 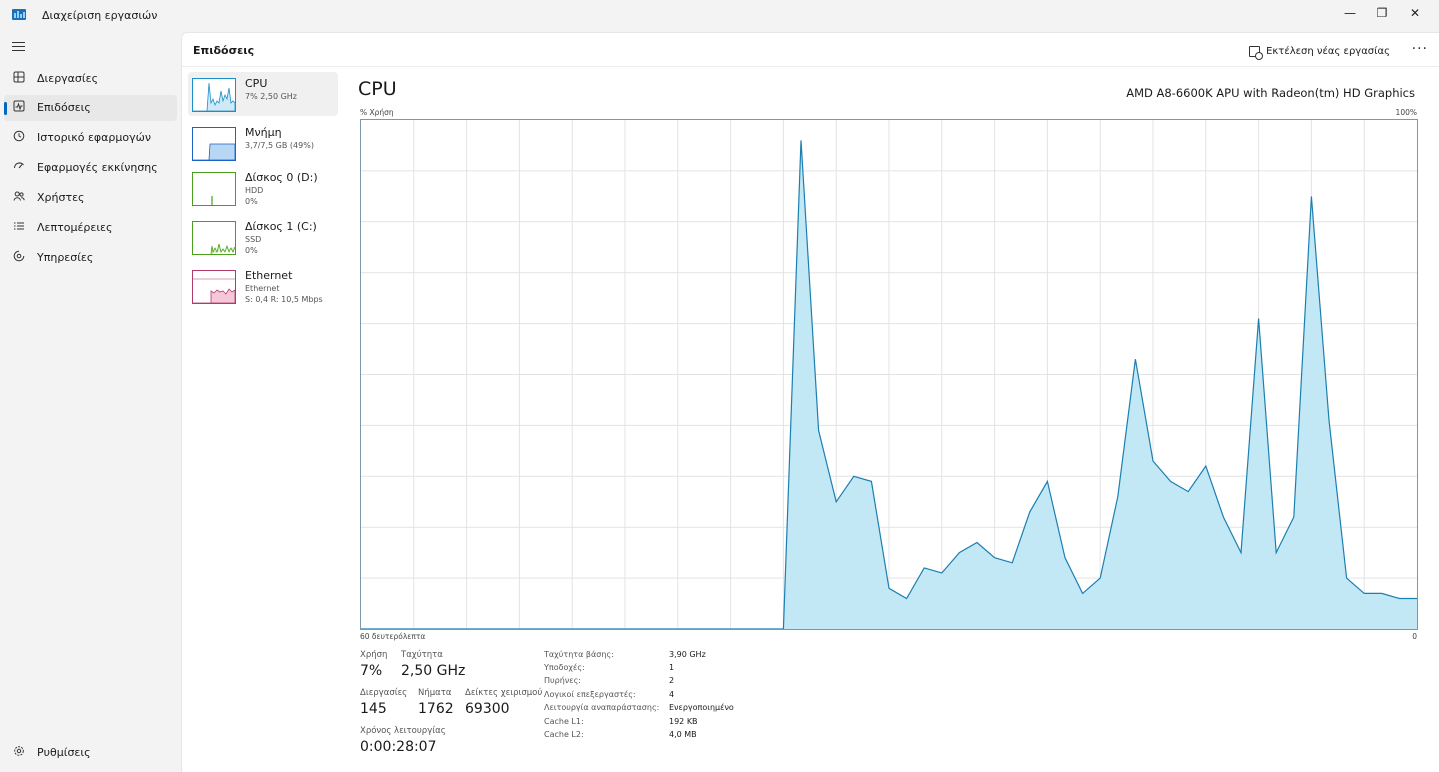 What do you see at coordinates (284, 299) in the screenshot?
I see `device-throughput: S: 0,4 R: 10,5 Mbps` at bounding box center [284, 299].